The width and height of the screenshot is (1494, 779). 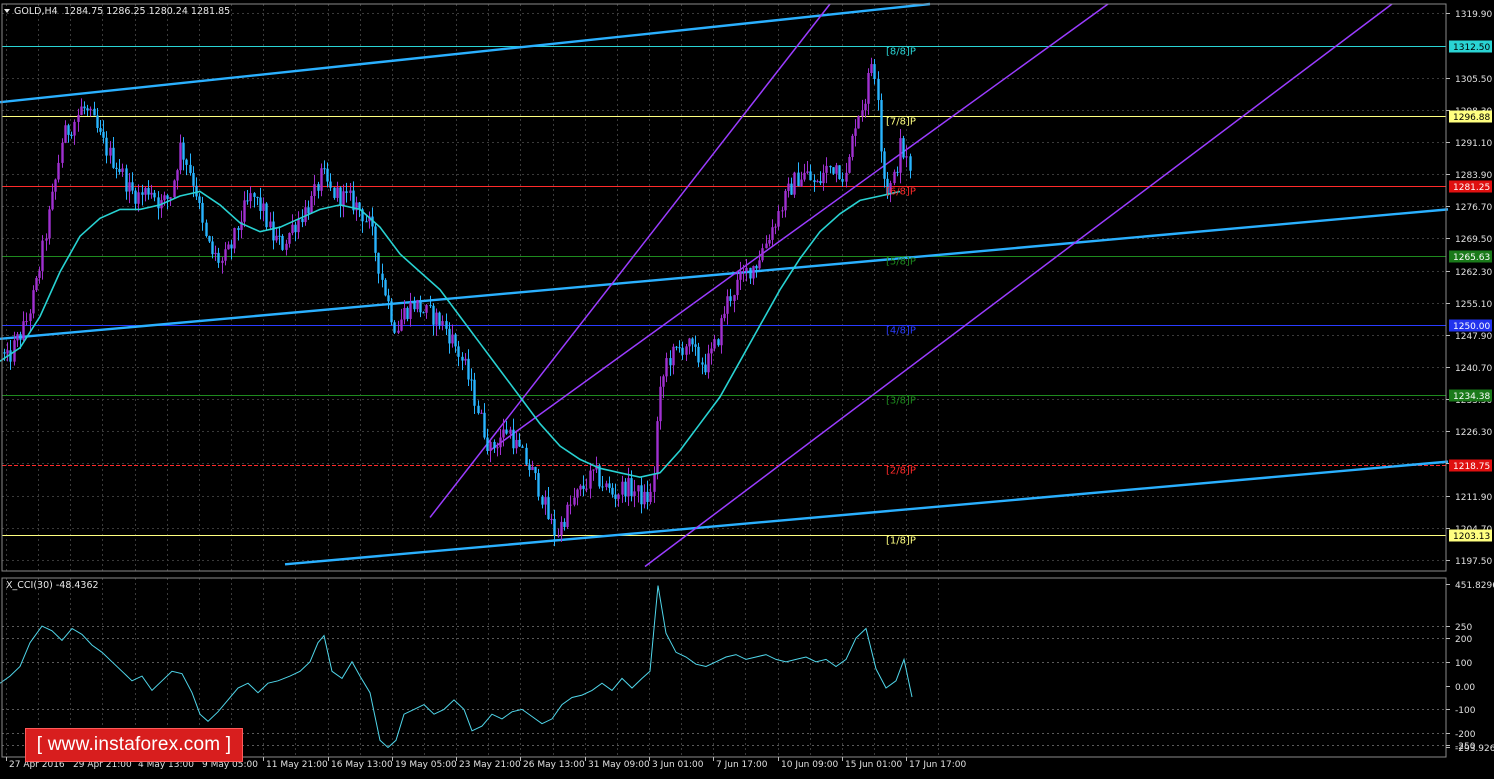 I want to click on cci-tick-label: 250, so click(x=1463, y=628).